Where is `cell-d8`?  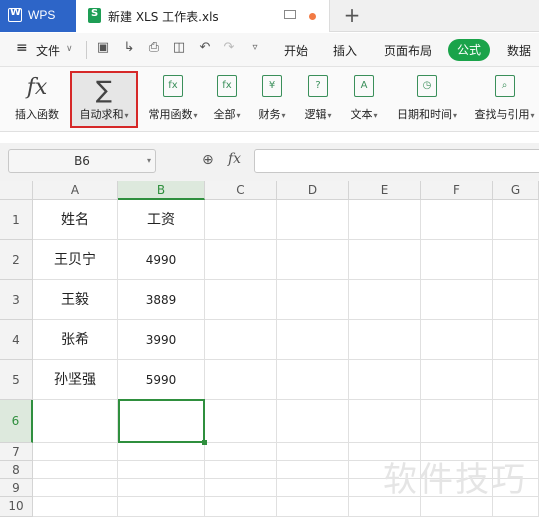
cell-d8 is located at coordinates (313, 470).